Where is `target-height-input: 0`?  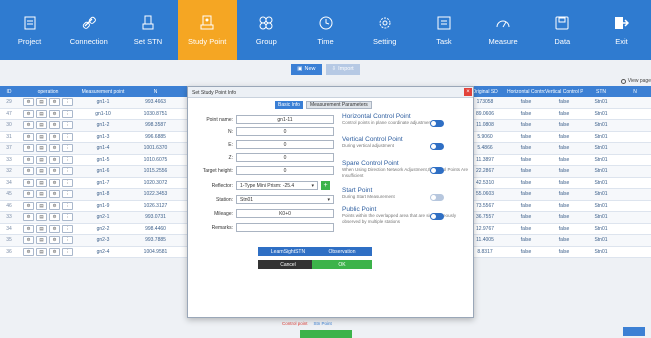
target-height-input: 0 is located at coordinates (285, 170).